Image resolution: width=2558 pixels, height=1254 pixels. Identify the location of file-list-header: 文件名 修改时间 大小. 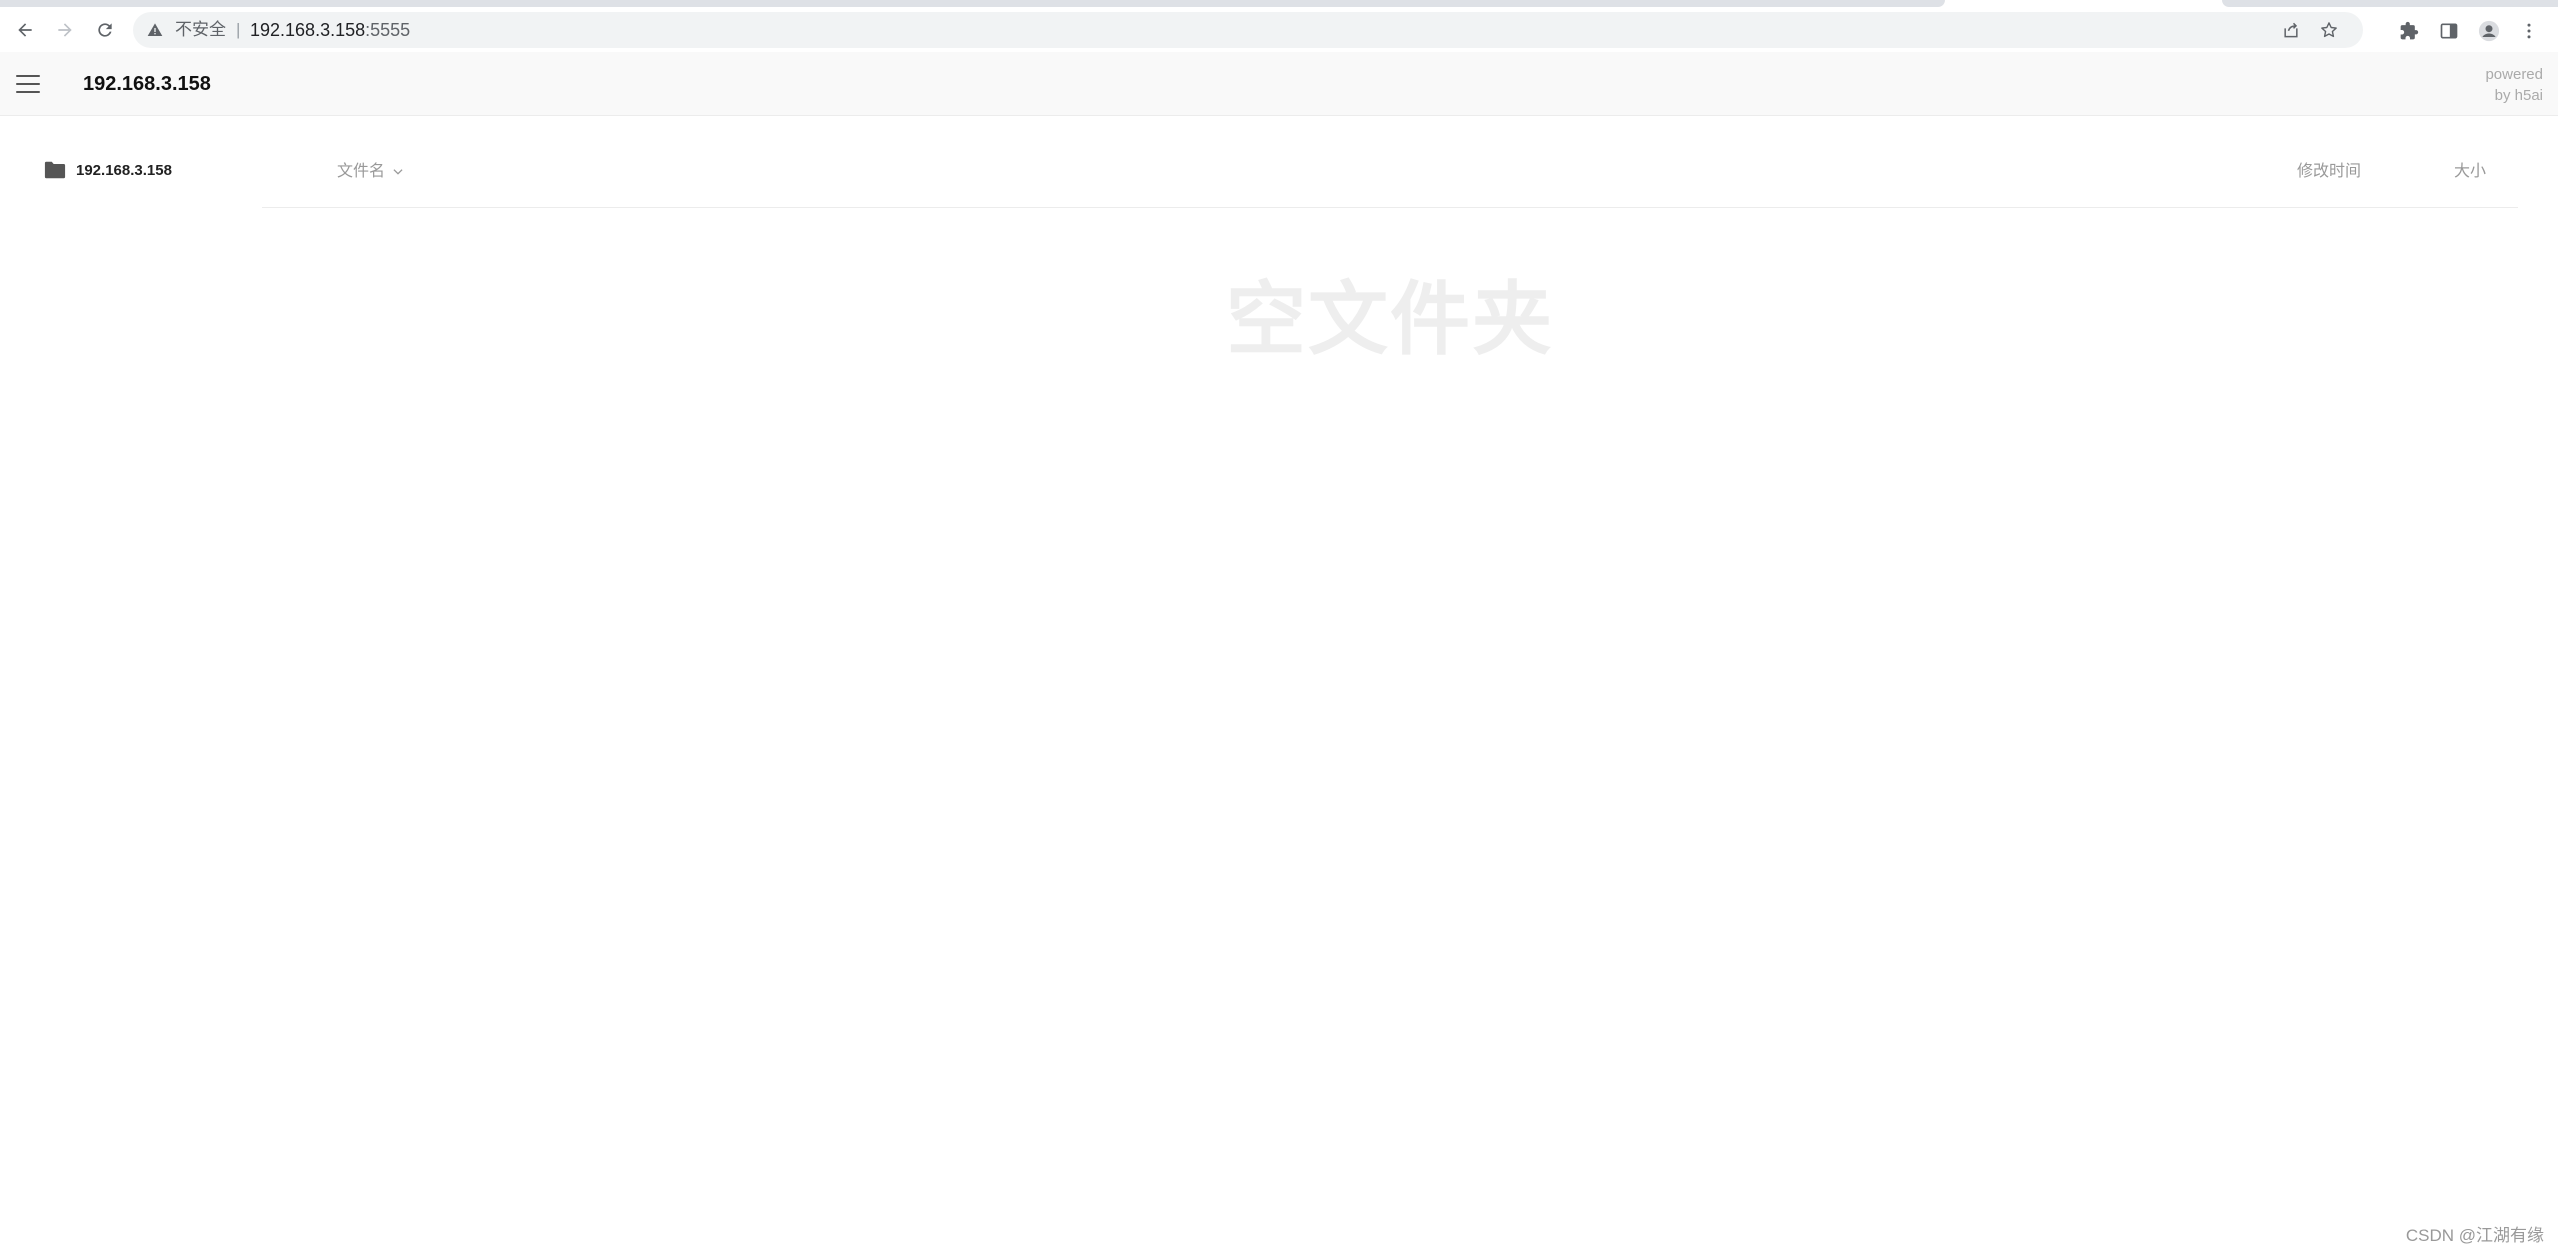
(1390, 179).